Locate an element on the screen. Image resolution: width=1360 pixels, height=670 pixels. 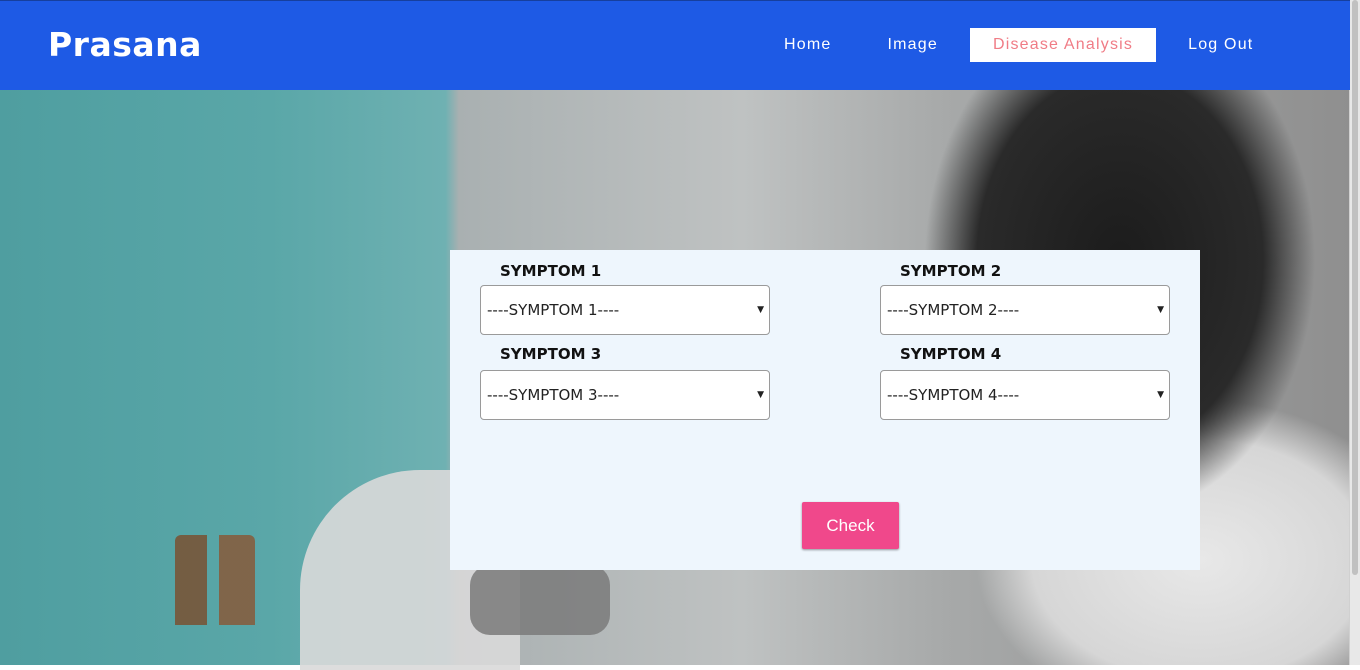
bottles-shape is located at coordinates (215, 580).